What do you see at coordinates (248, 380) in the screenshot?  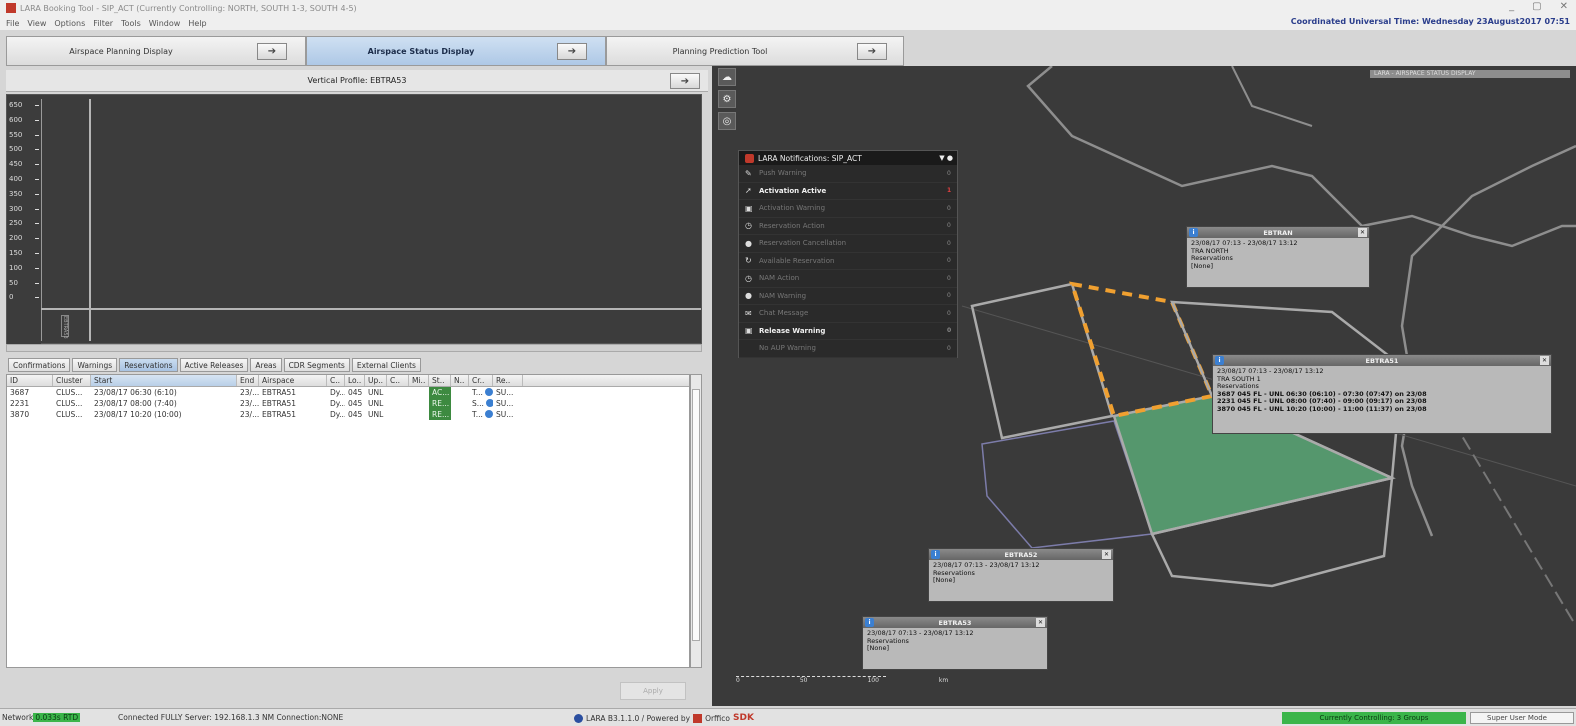 I see `column-header: End` at bounding box center [248, 380].